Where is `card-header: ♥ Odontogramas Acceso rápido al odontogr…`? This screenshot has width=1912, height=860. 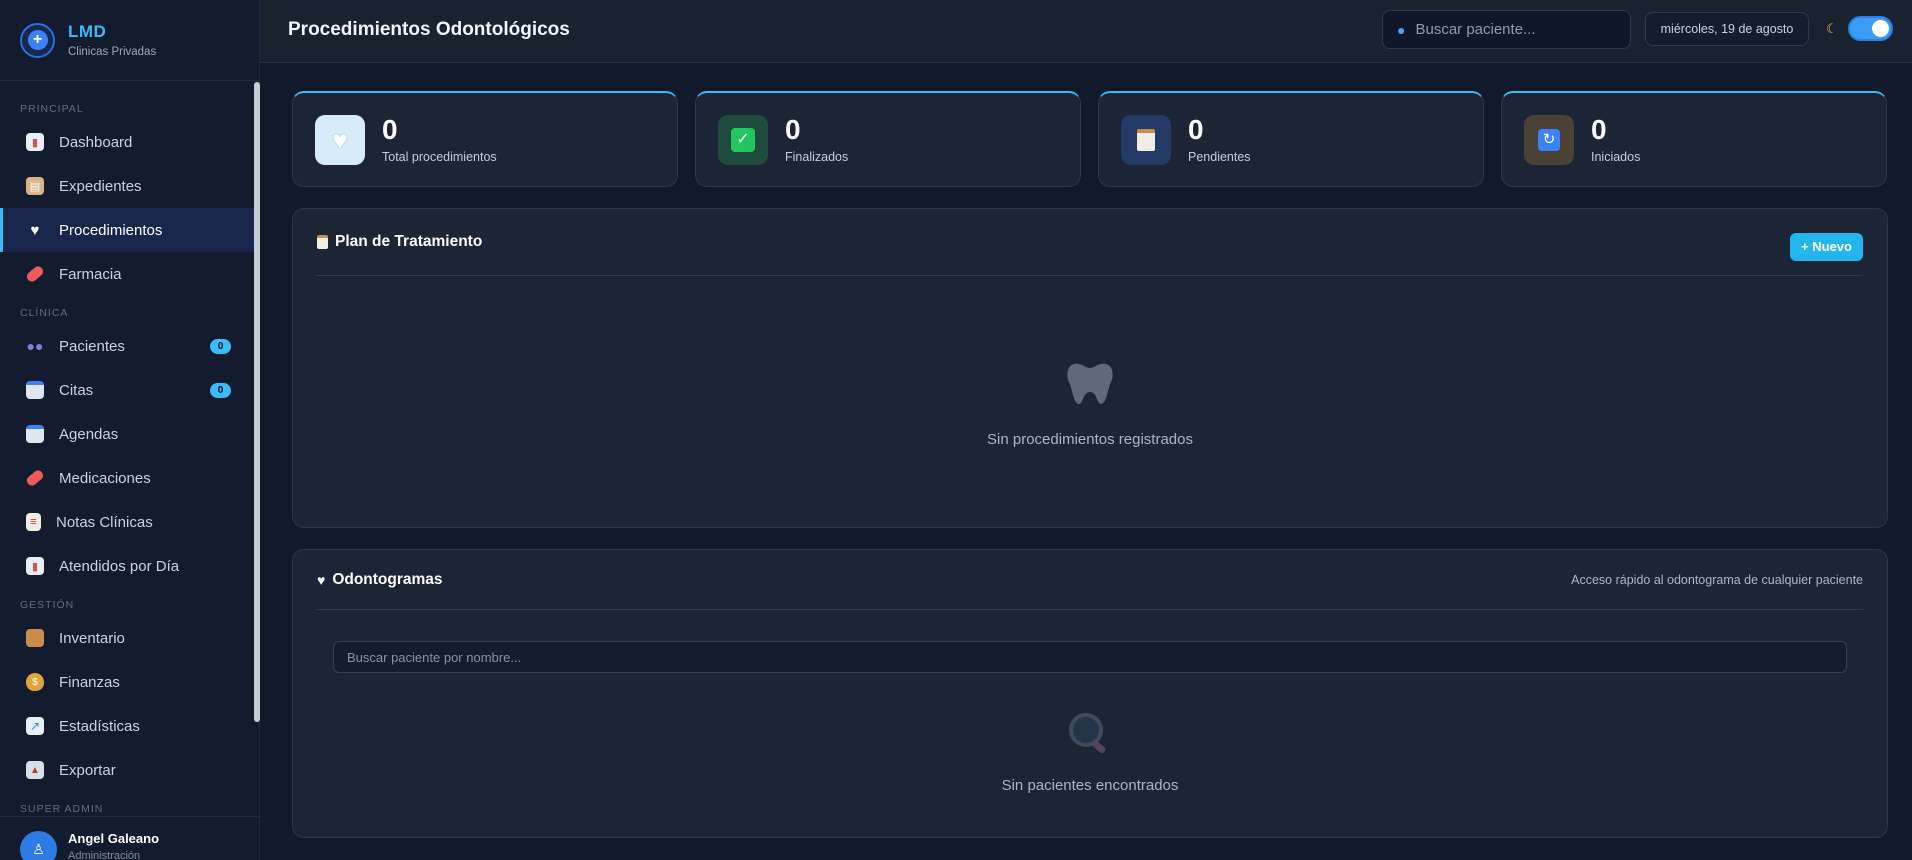 card-header: ♥ Odontogramas Acceso rápido al odontogr… is located at coordinates (1090, 580).